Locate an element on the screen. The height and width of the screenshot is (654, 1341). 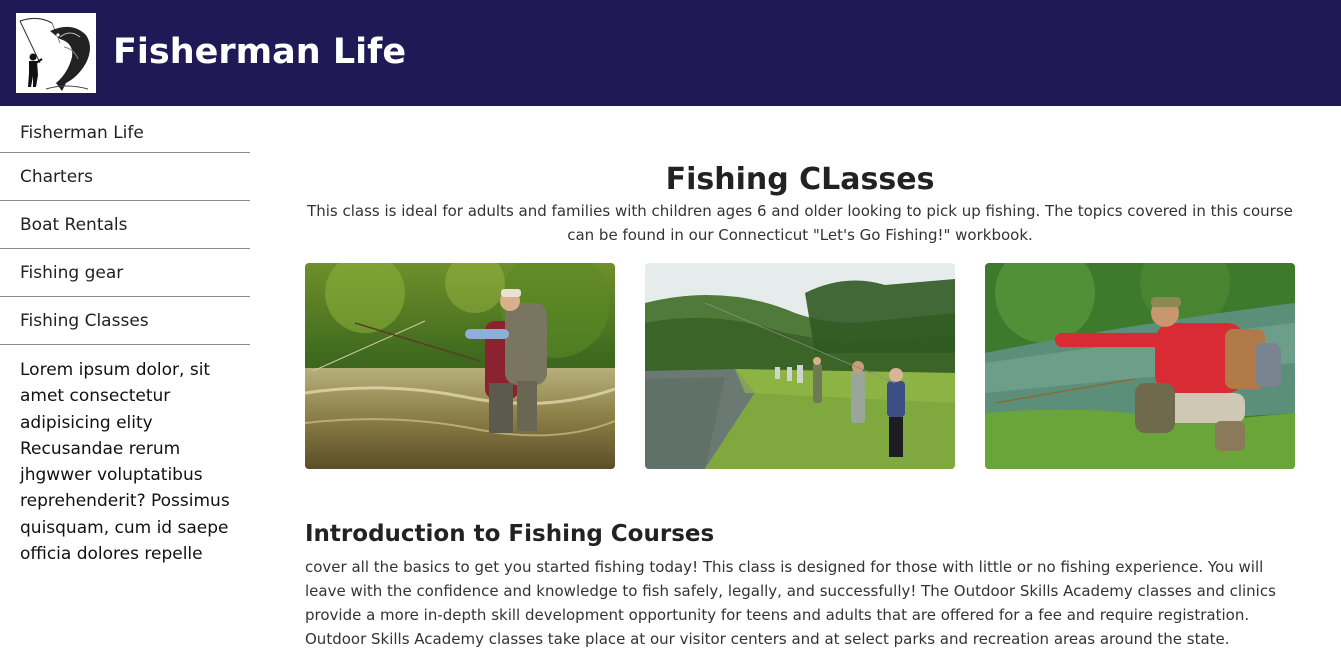
fly-fishing-stream-photo is located at coordinates (460, 366).